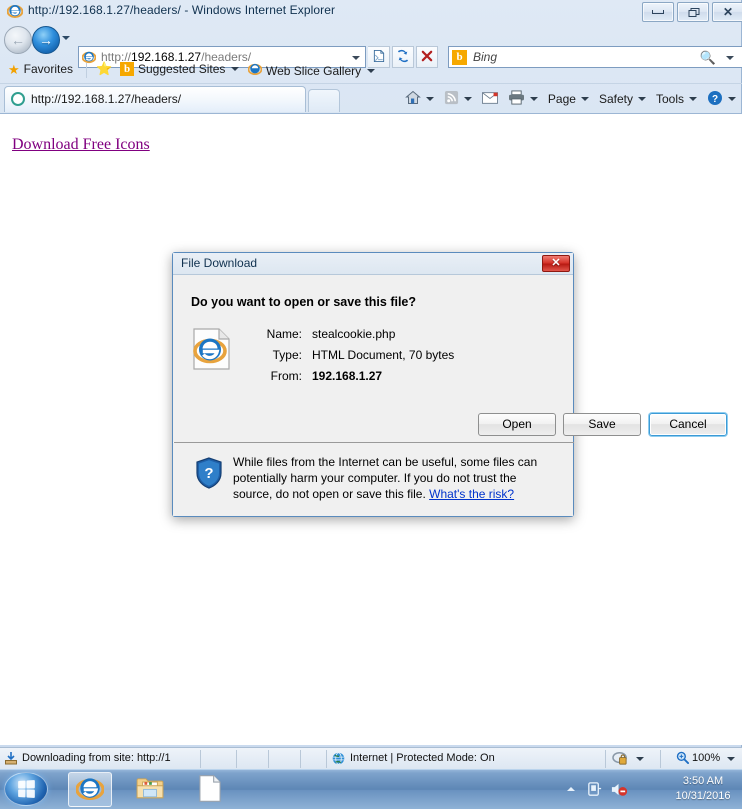  Describe the element at coordinates (467, 99) in the screenshot. I see `feeds-chevron-down-icon` at that location.